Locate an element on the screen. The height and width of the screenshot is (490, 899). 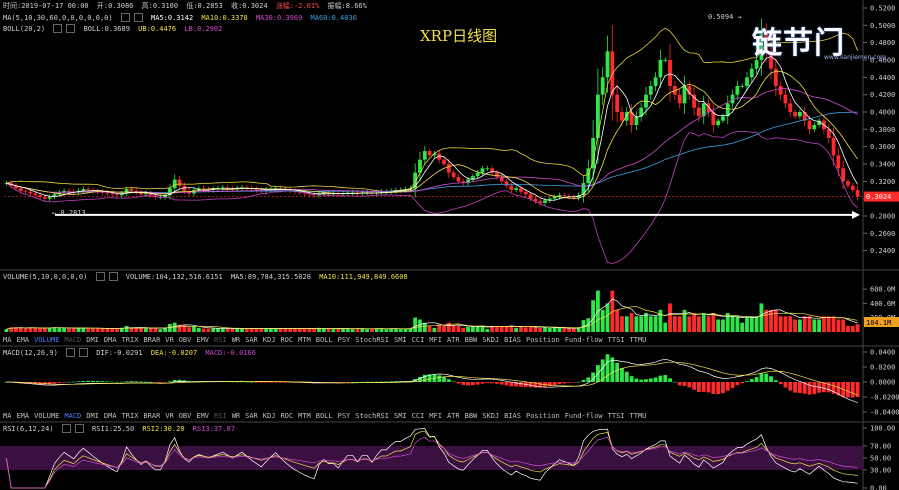
boll-value: BOLL:0.3689 is located at coordinates (106, 28).